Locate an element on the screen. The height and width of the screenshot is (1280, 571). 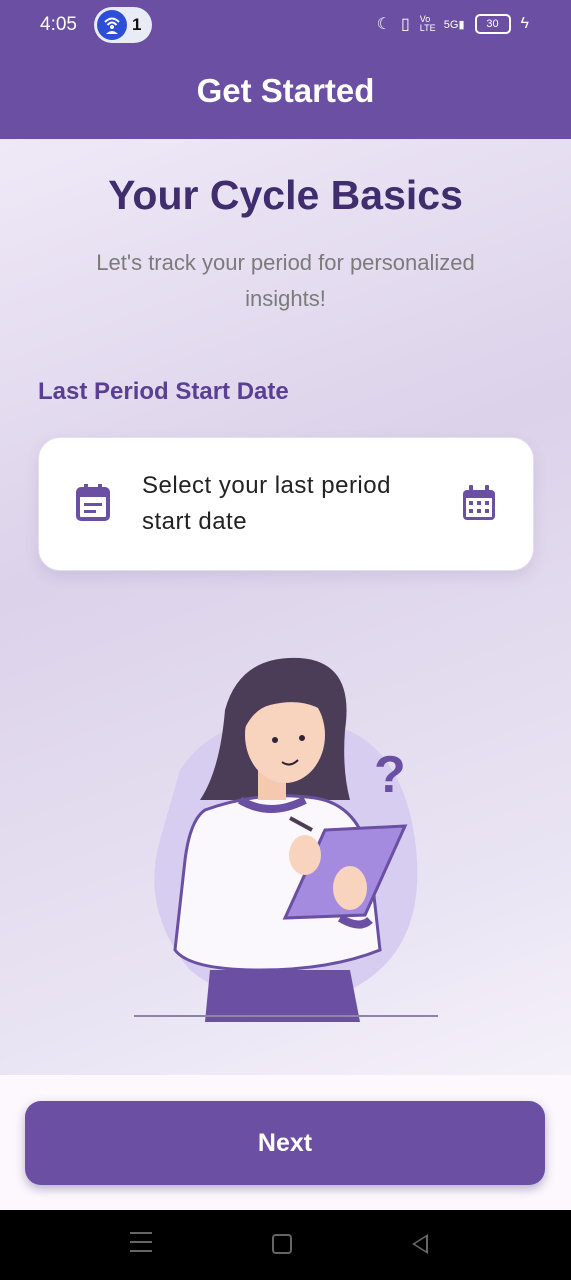
signal-icon: 5G▮ is located at coordinates (454, 24).